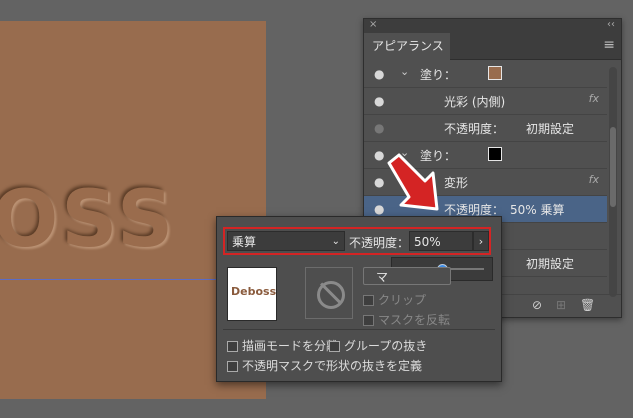 This screenshot has width=633, height=418. I want to click on make-mask-button: マ, so click(407, 276).